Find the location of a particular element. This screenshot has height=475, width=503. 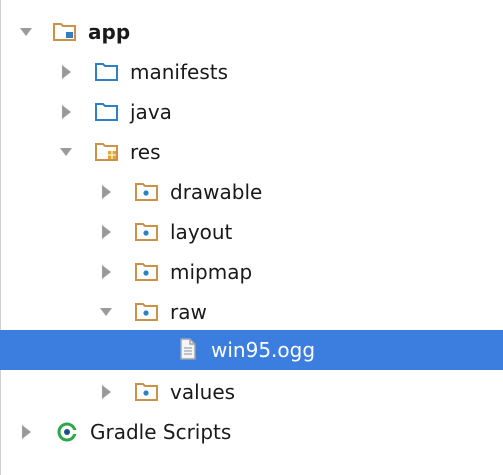

tree-node-label: drawable is located at coordinates (216, 192).